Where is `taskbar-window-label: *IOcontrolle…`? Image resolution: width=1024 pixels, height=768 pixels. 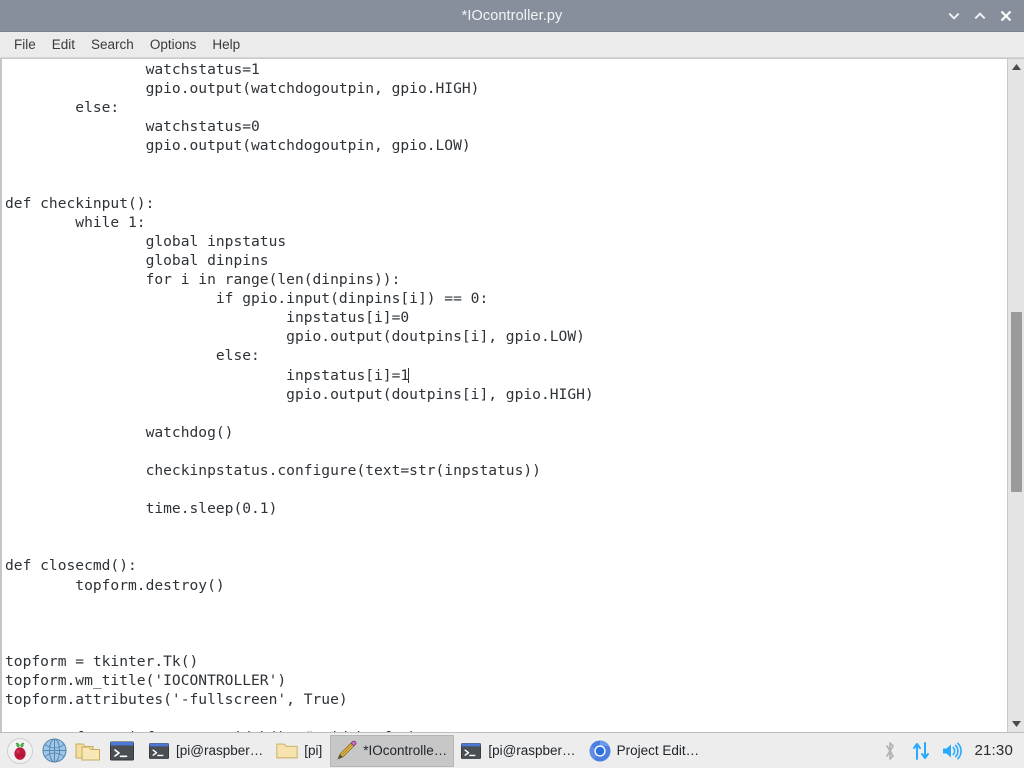 taskbar-window-label: *IOcontrolle… is located at coordinates (405, 750).